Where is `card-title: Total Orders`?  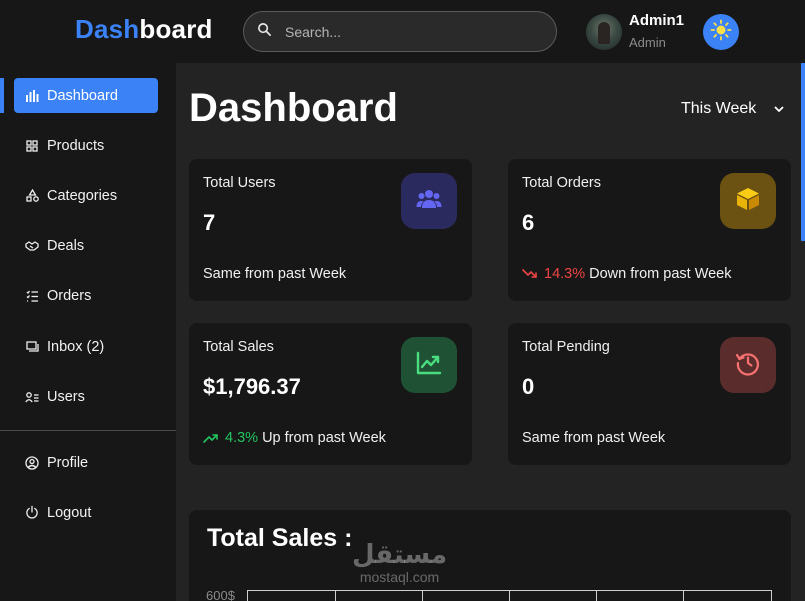 card-title: Total Orders is located at coordinates (561, 183).